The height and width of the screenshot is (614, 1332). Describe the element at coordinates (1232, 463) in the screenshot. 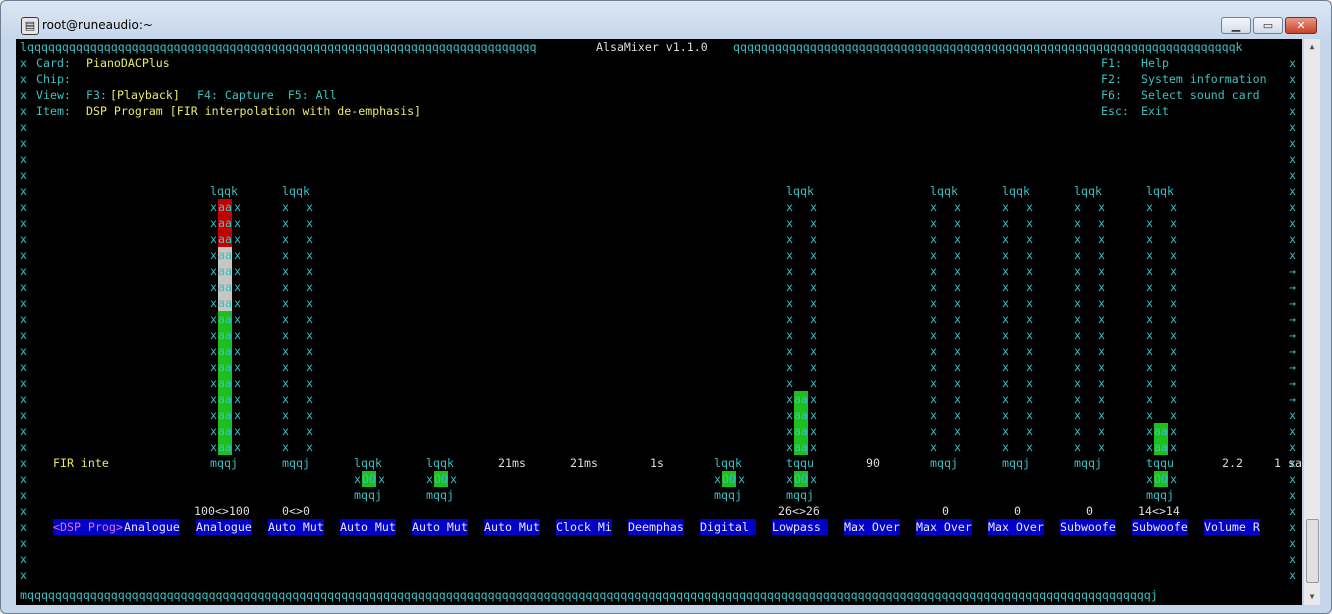

I see `control-value: 2.2` at that location.